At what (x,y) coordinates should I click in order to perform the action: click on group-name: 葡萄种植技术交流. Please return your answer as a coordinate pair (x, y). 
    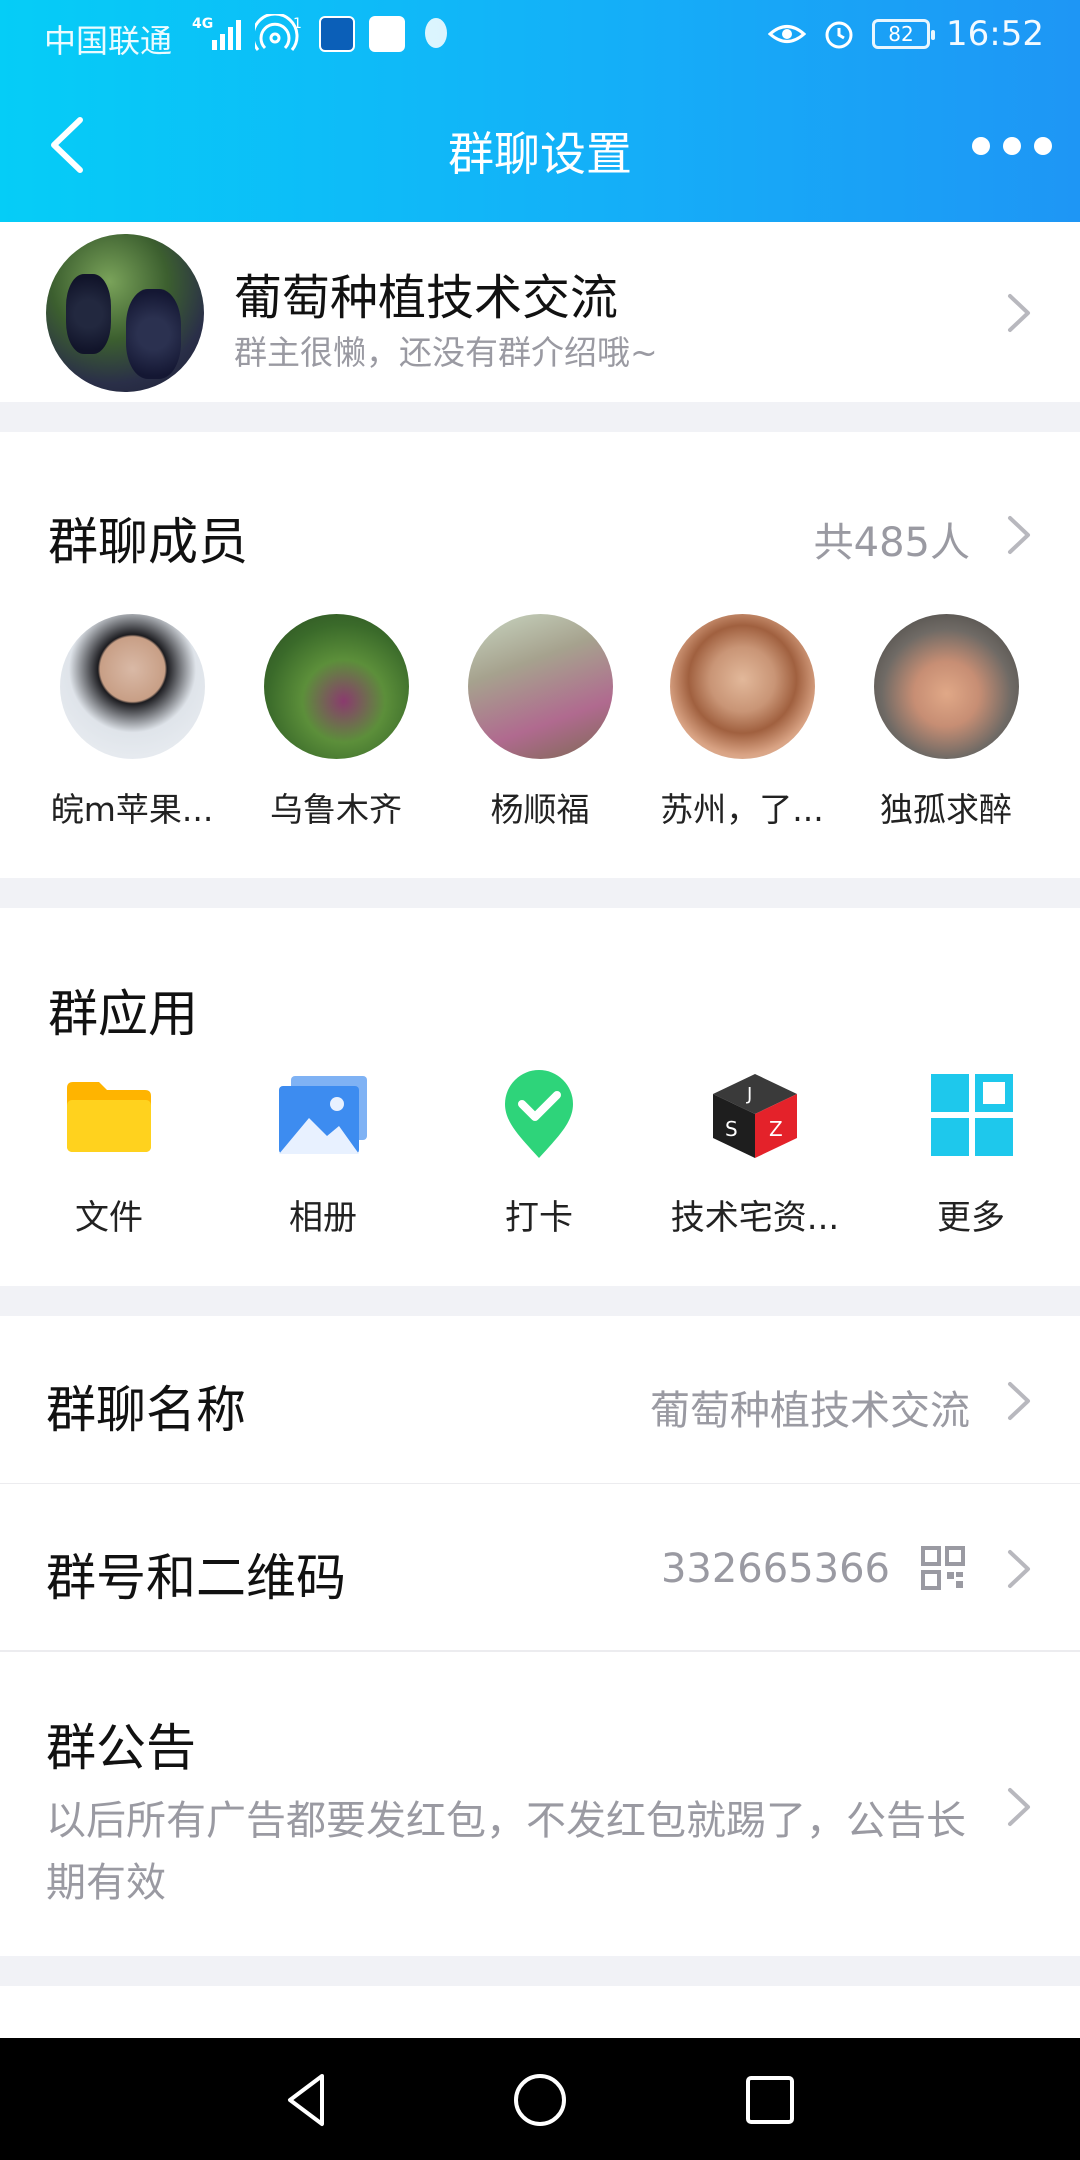
    Looking at the image, I should click on (426, 298).